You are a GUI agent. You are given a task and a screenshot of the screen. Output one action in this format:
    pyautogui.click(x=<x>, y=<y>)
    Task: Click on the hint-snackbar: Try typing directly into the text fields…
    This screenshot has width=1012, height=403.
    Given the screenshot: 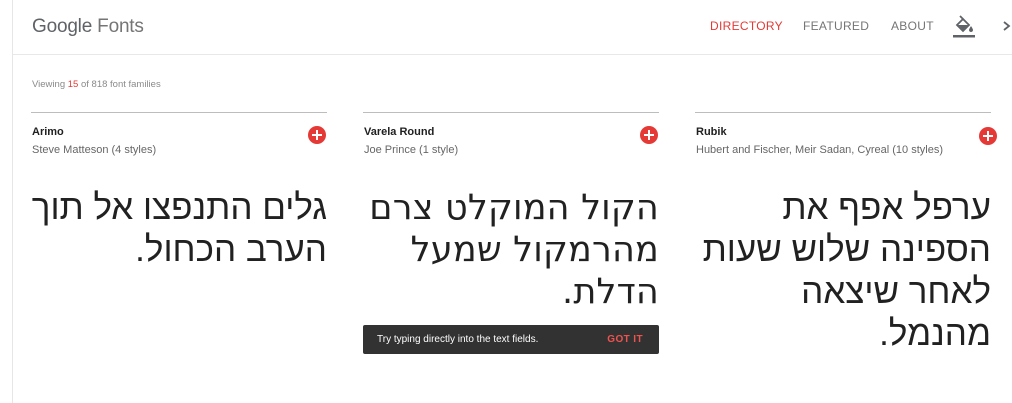 What is the action you would take?
    pyautogui.click(x=511, y=339)
    